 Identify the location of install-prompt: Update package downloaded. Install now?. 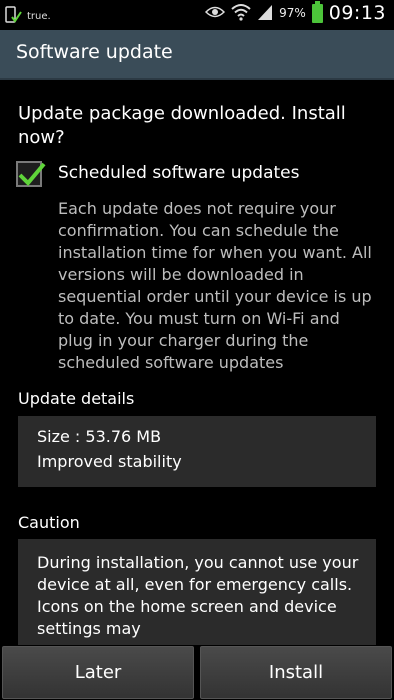
(182, 125).